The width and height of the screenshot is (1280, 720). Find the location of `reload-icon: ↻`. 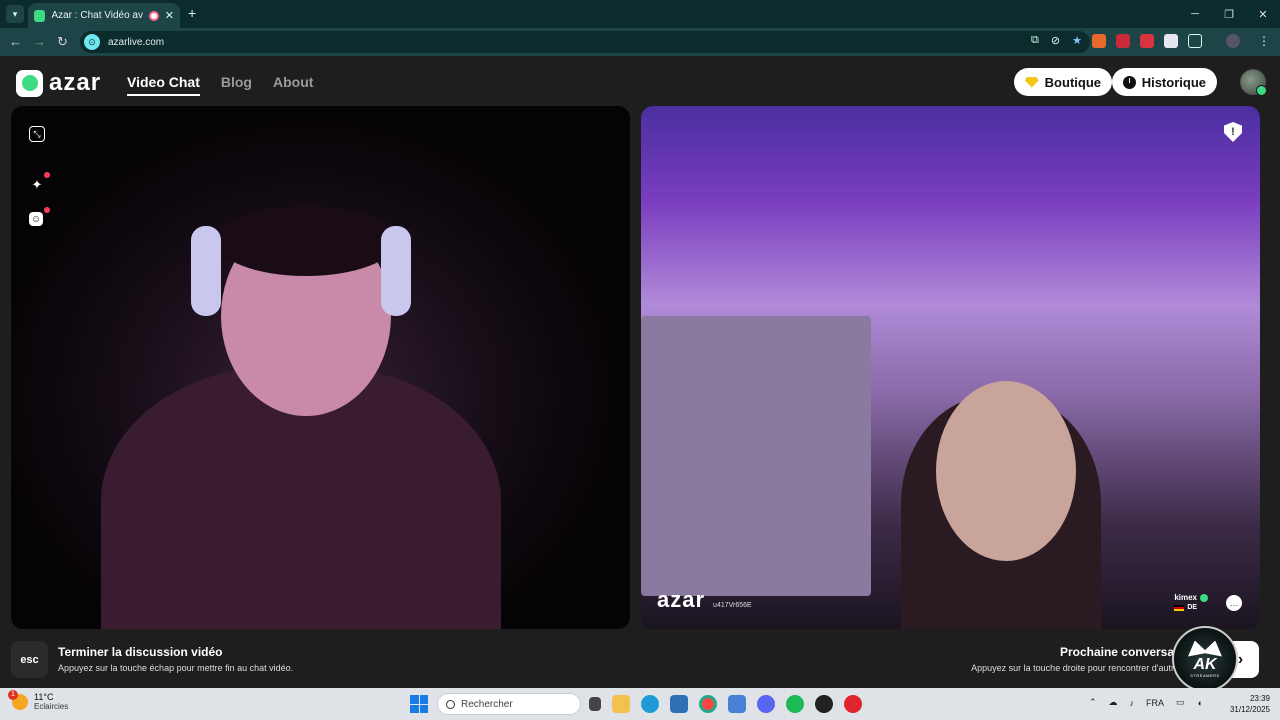

reload-icon: ↻ is located at coordinates (62, 42).